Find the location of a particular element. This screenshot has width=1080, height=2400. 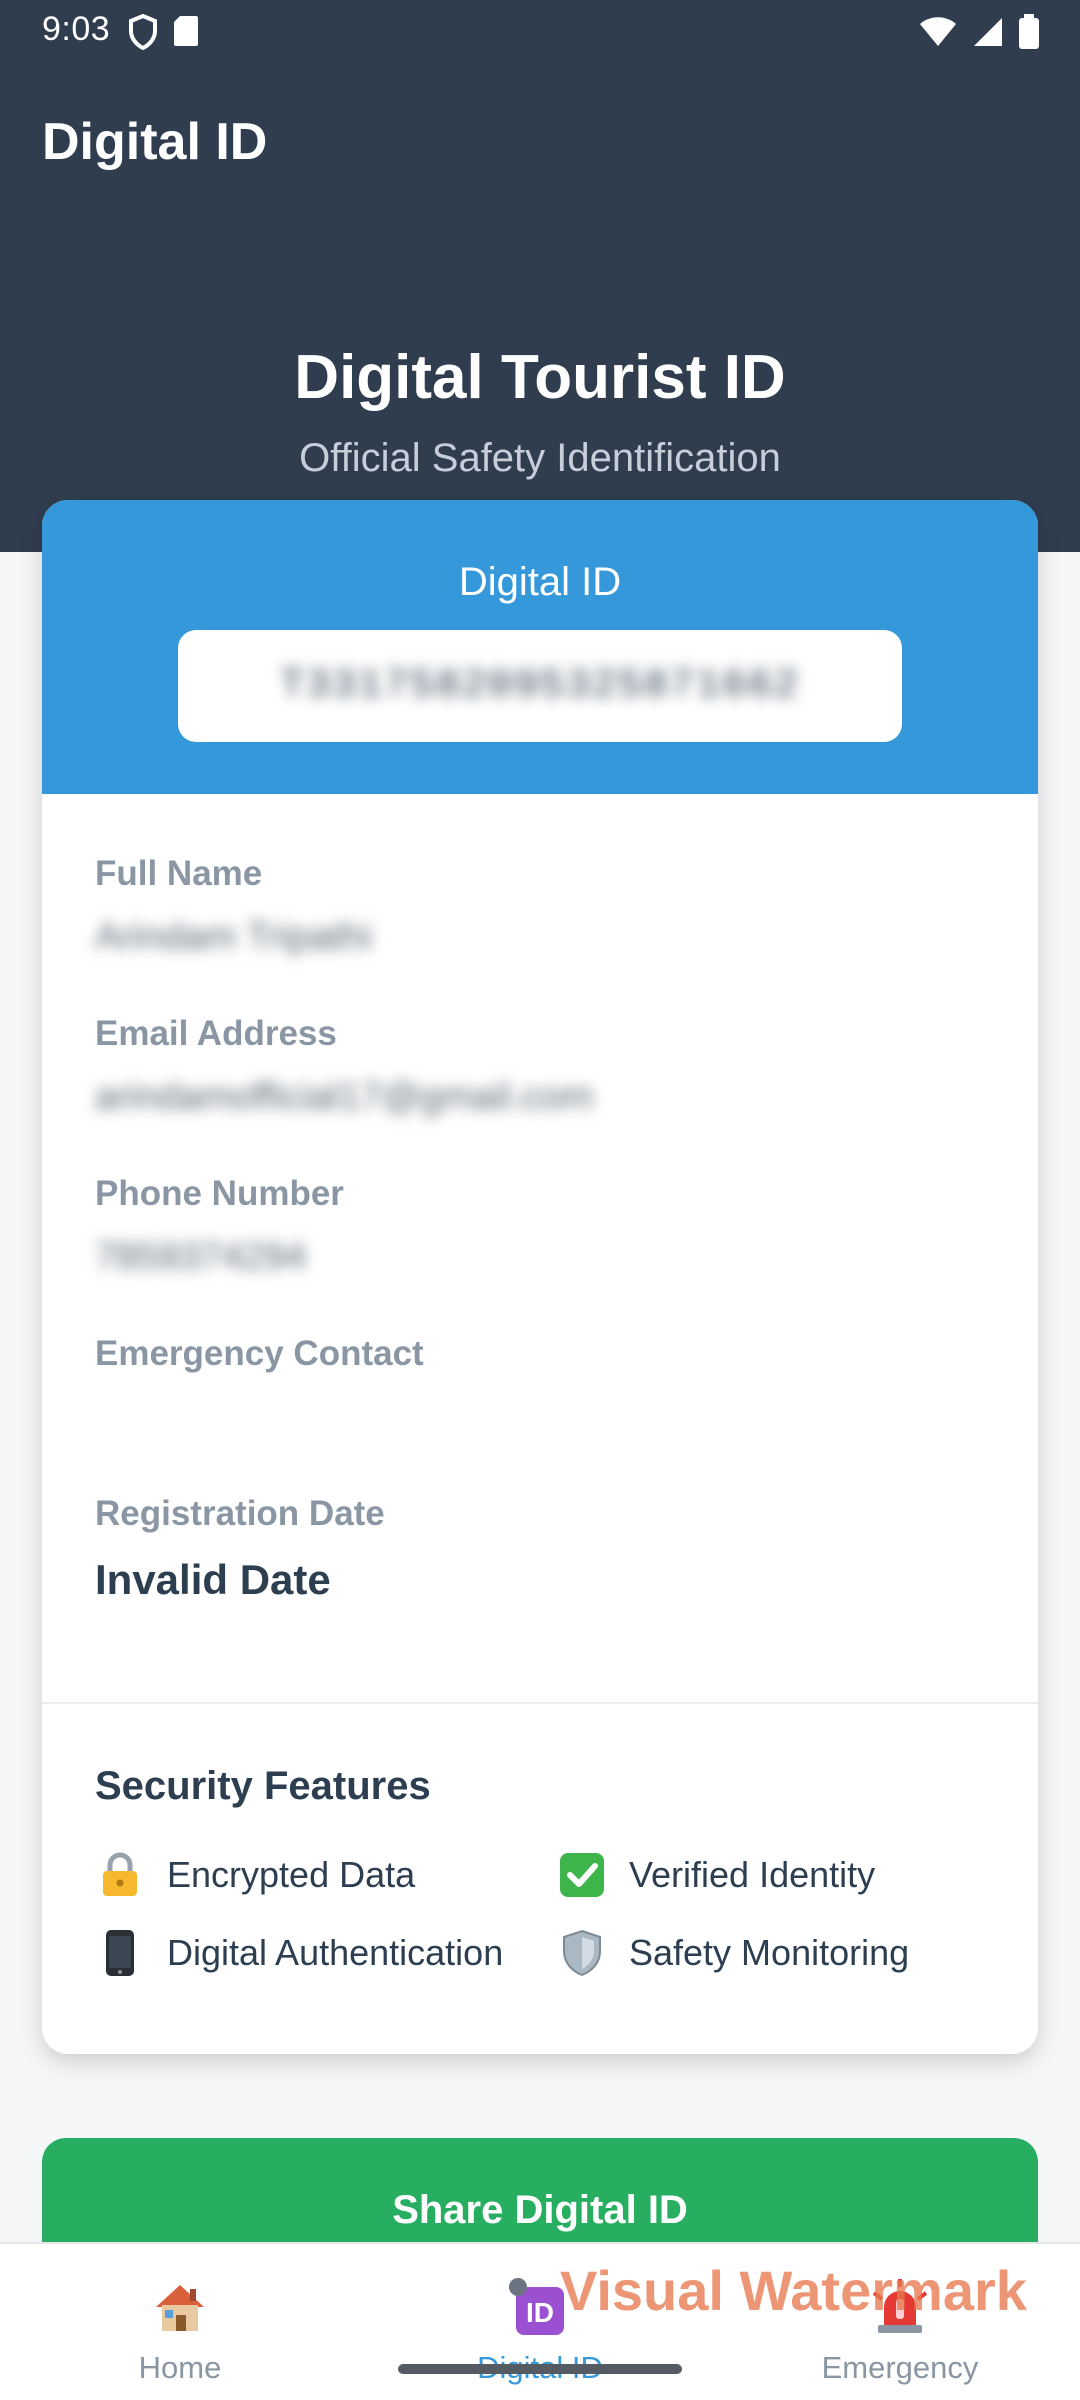

nav-home: Home is located at coordinates (180, 2330).